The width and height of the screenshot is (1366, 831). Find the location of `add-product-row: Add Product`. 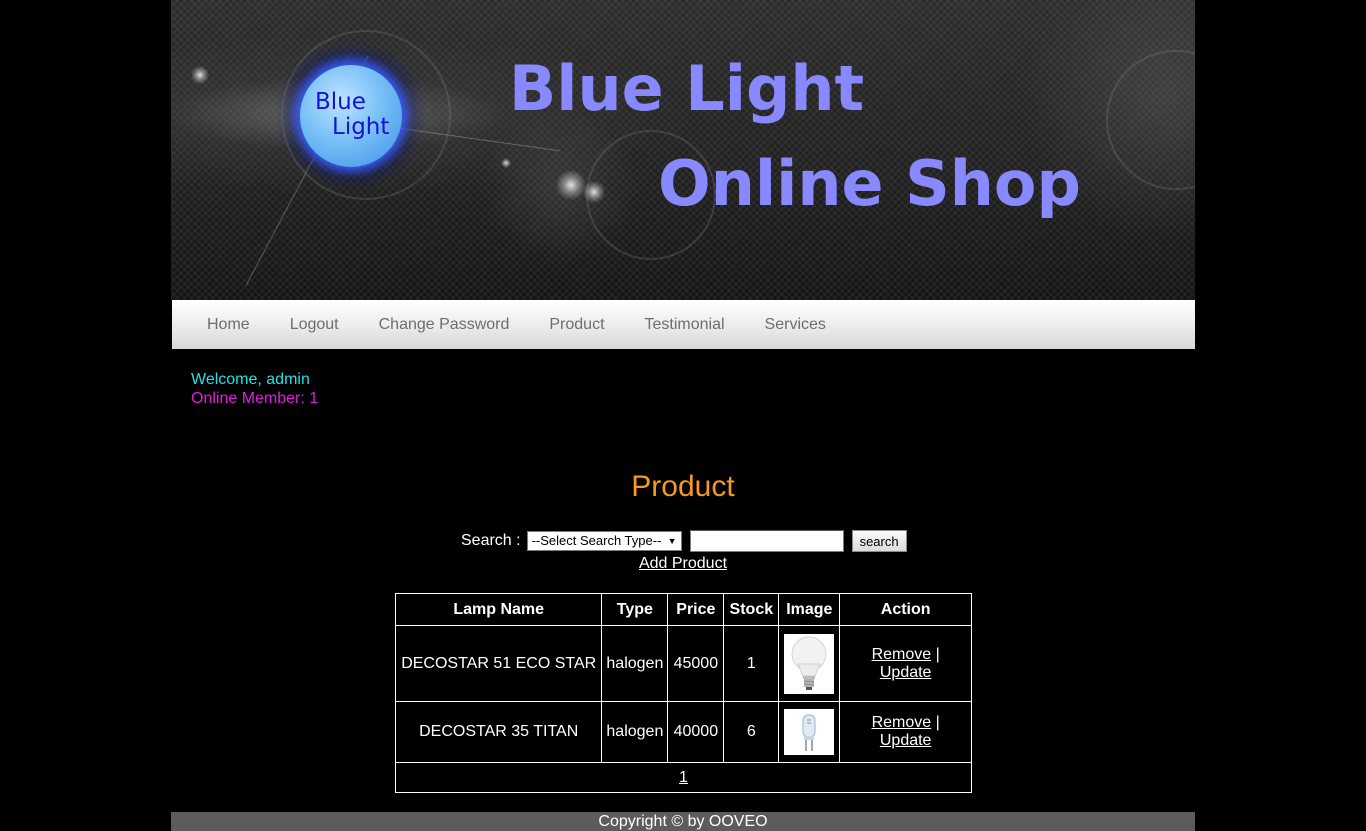

add-product-row: Add Product is located at coordinates (683, 563).